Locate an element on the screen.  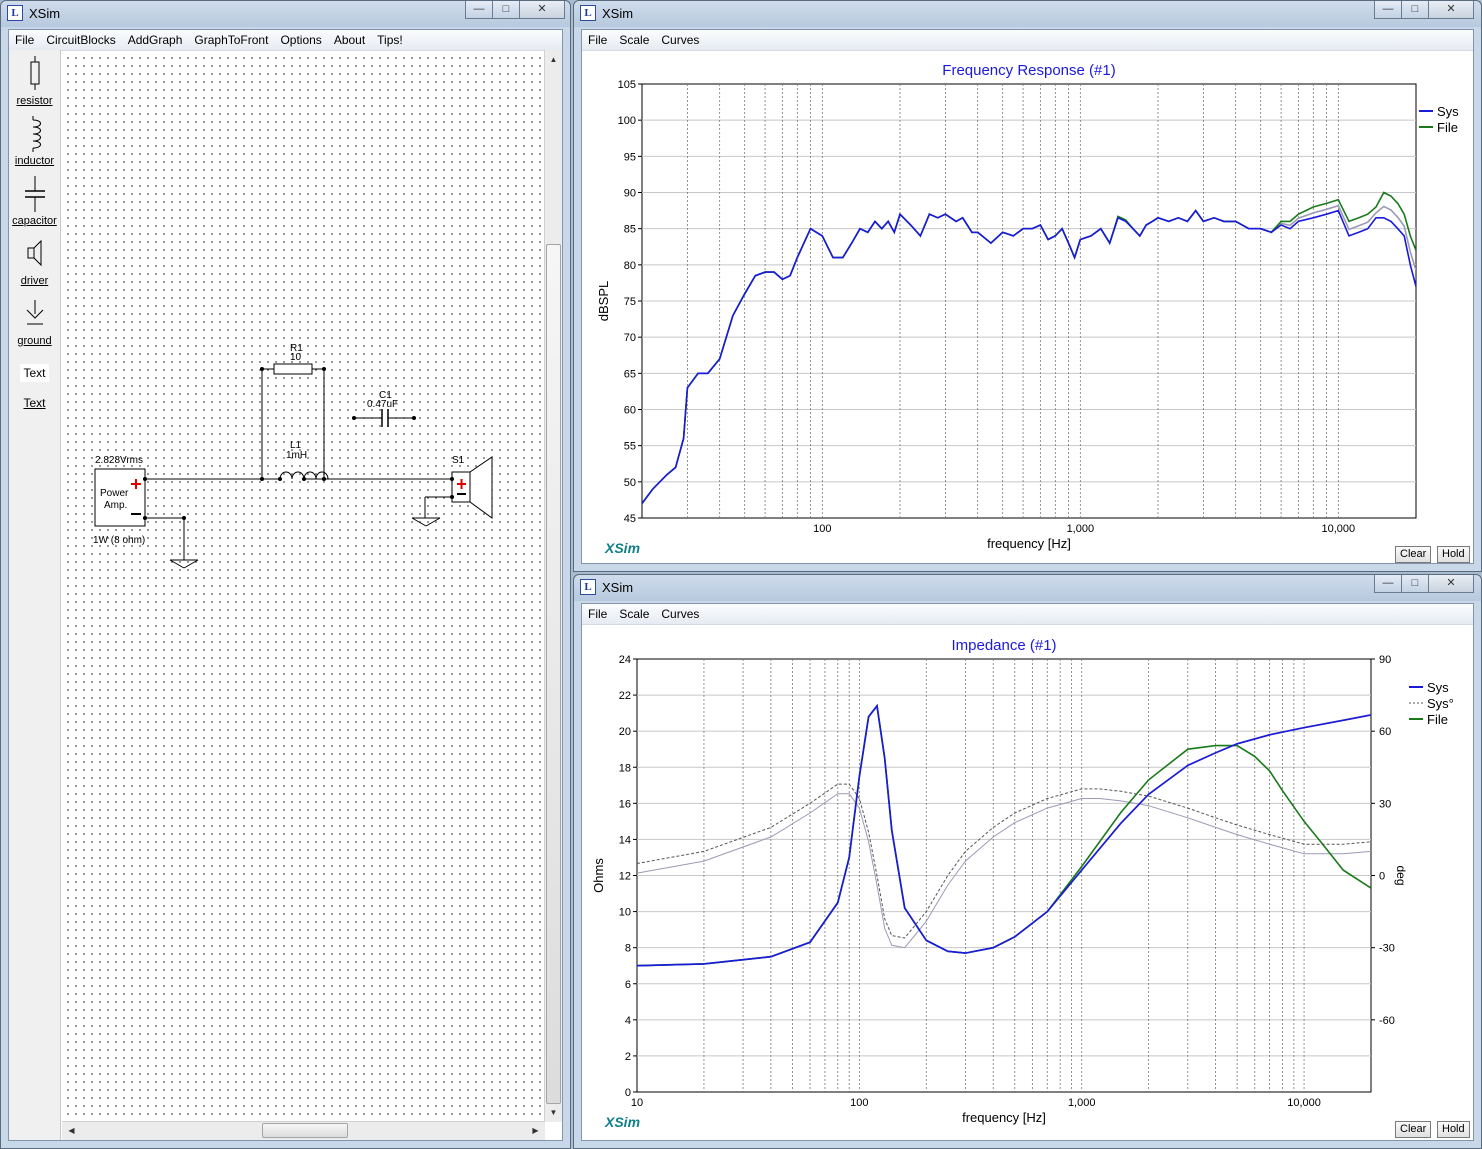
ground-icon is located at coordinates (34, 312).